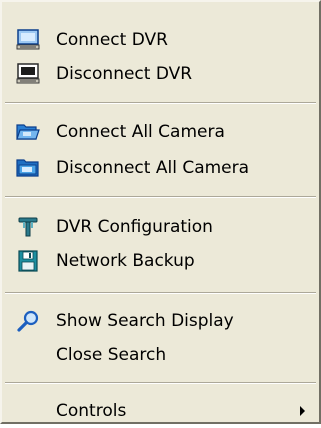 This screenshot has height=428, width=321. Describe the element at coordinates (28, 168) in the screenshot. I see `folder-closed-icon` at that location.